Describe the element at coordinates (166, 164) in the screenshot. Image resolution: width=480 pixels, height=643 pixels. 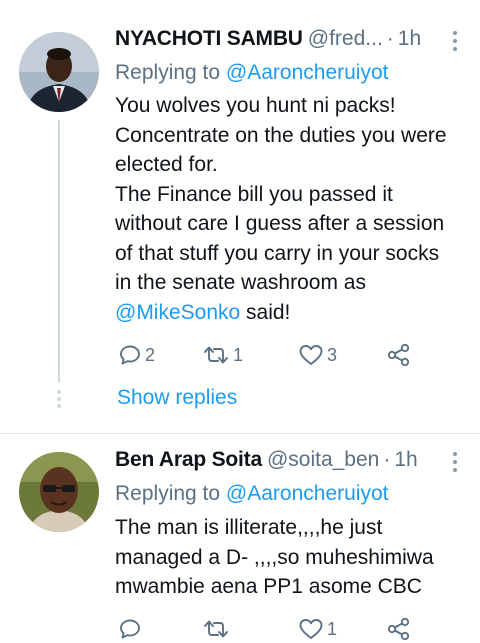
I see `text-line: elected for.` at that location.